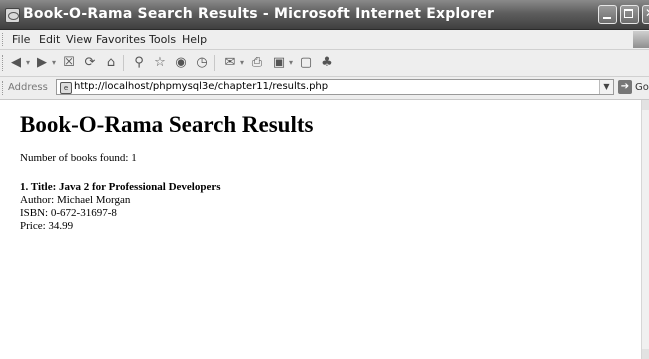  Describe the element at coordinates (181, 63) in the screenshot. I see `media-icon: ◉` at that location.